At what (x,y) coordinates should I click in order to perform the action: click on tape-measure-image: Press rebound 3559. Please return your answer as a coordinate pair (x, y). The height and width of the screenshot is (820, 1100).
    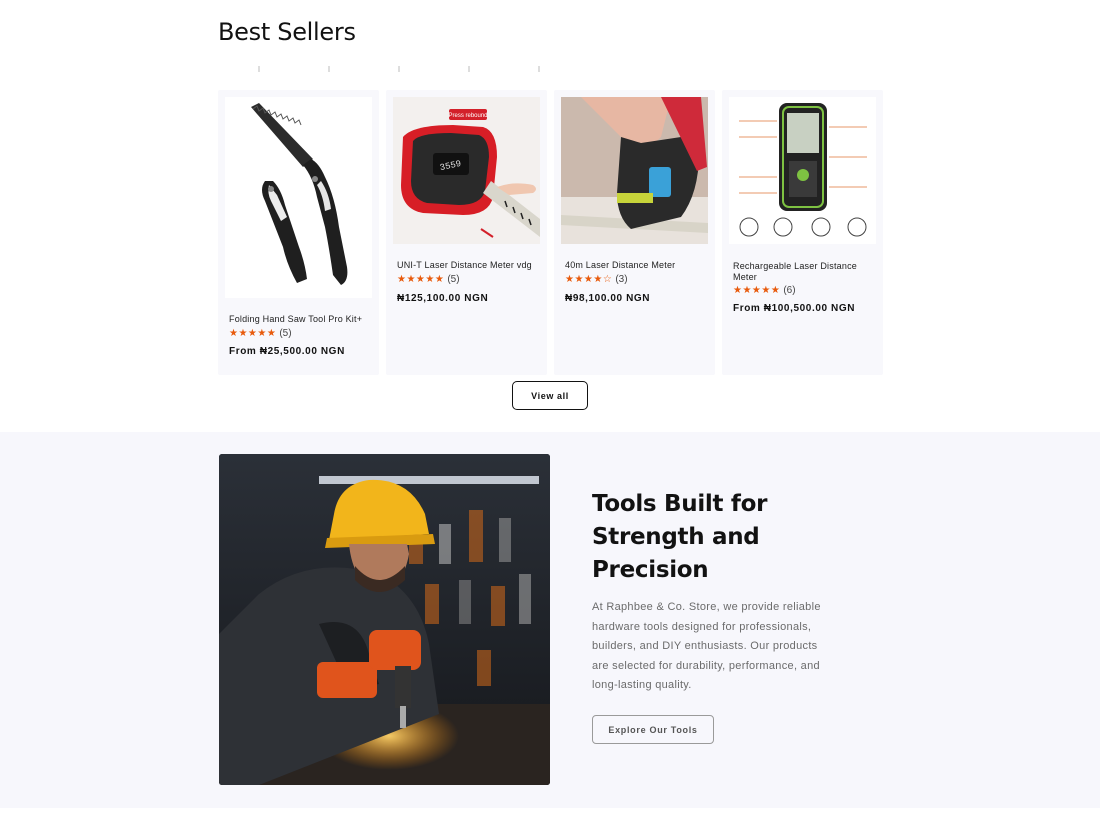
    Looking at the image, I should click on (466, 170).